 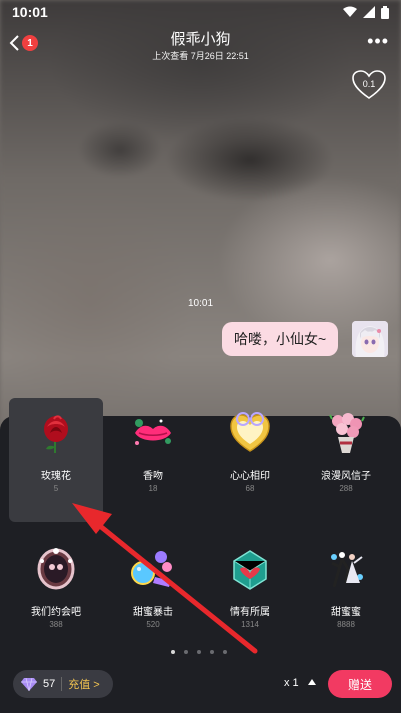 I want to click on gift-page-indicator, so click(x=199, y=652).